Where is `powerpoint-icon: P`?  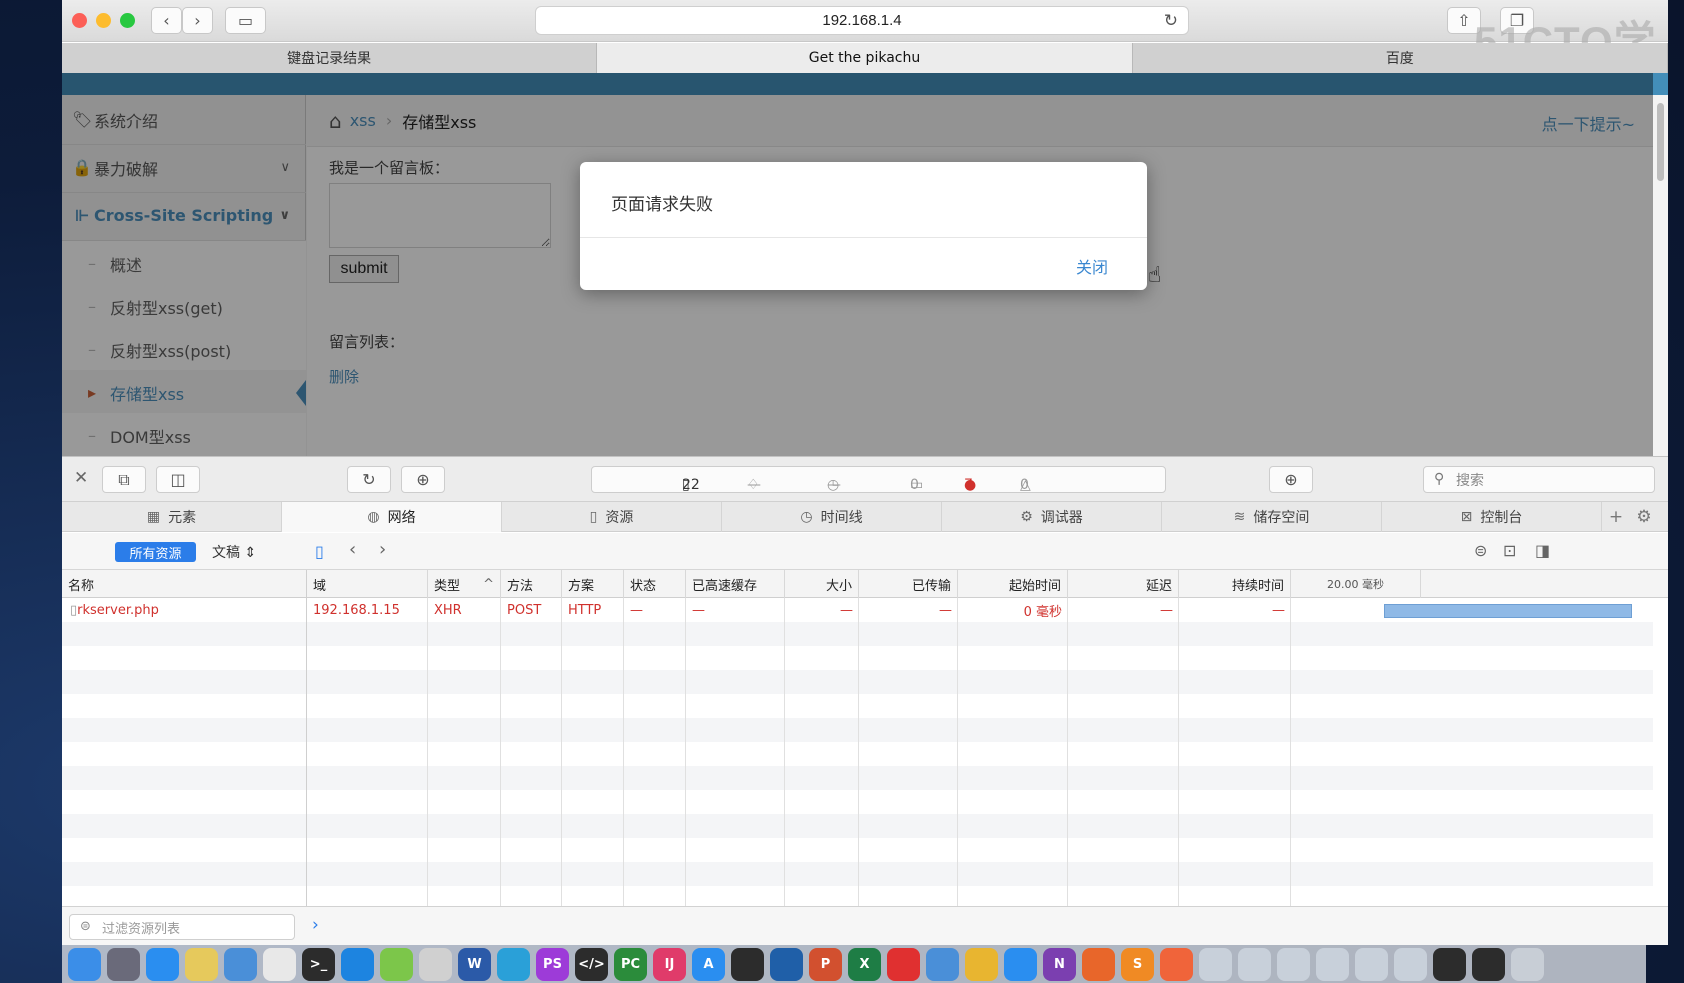 powerpoint-icon: P is located at coordinates (825, 964).